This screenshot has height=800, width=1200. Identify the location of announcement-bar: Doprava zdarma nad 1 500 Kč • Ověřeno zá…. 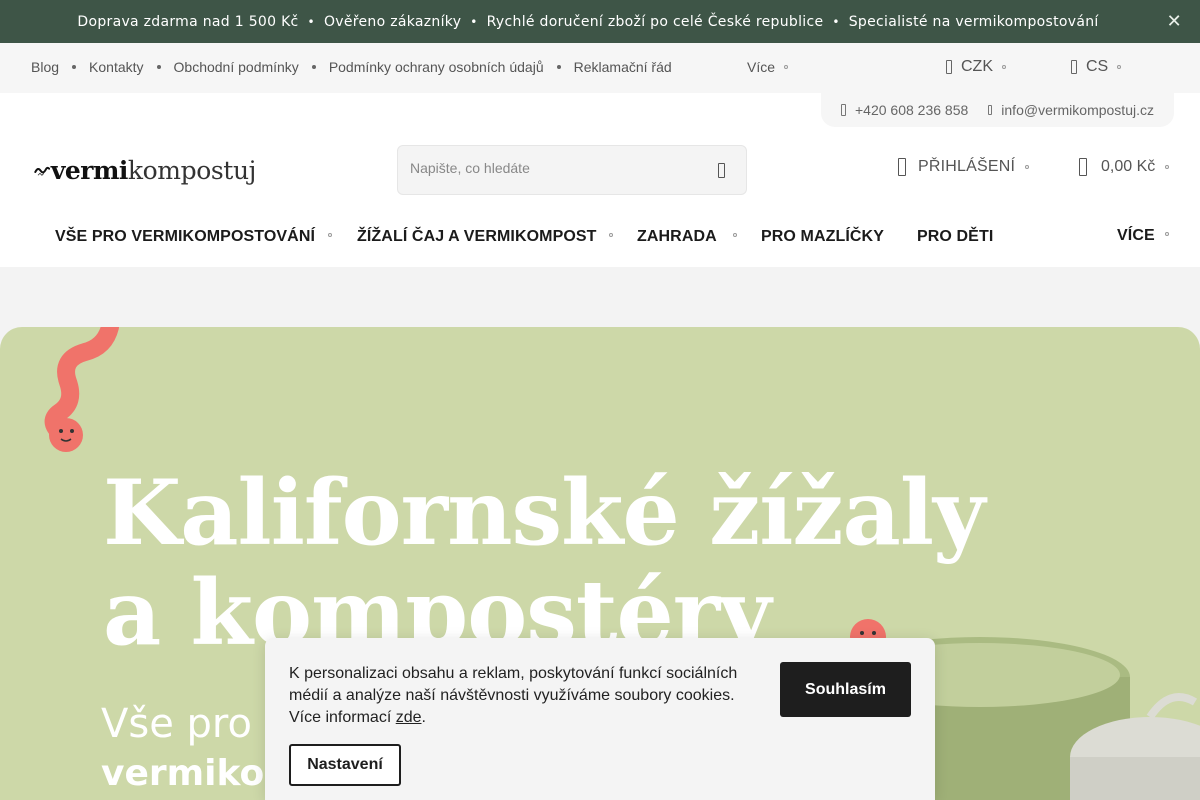
(600, 21).